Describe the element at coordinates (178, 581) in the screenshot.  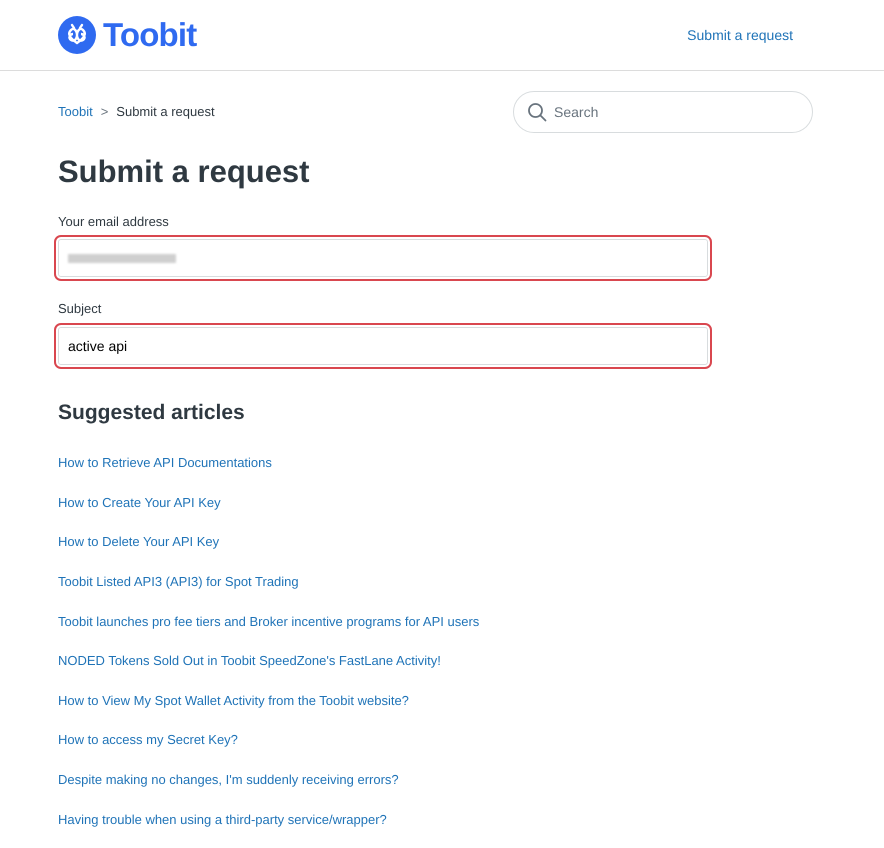
I see `article-link: Toobit Listed API3 (API3) for Spot Trading` at that location.